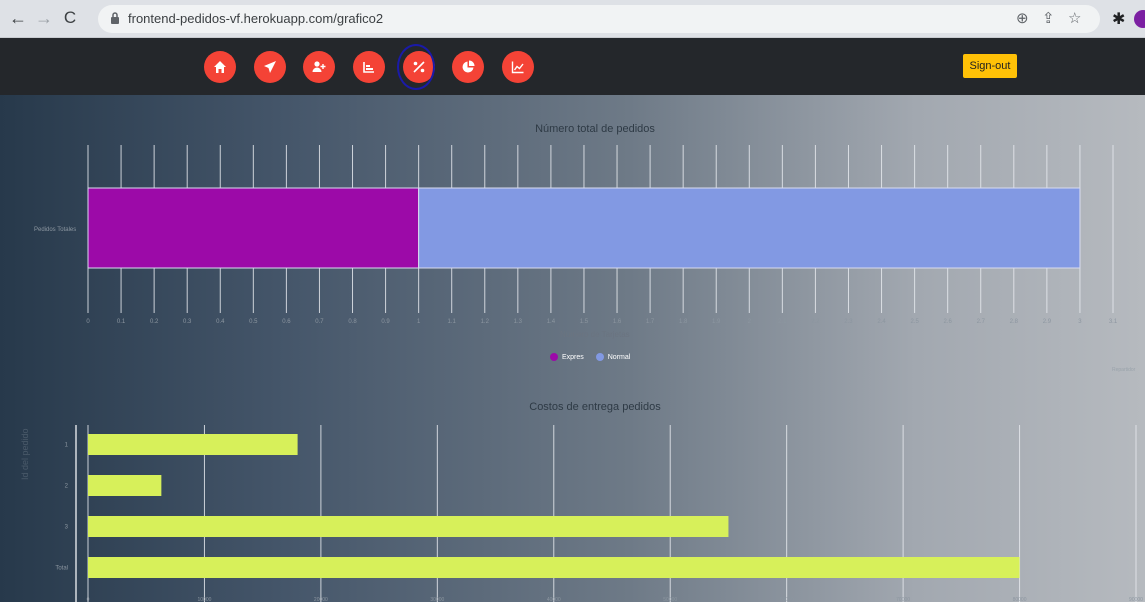  Describe the element at coordinates (903, 599) in the screenshot. I see `x-tick-label: 70000` at that location.